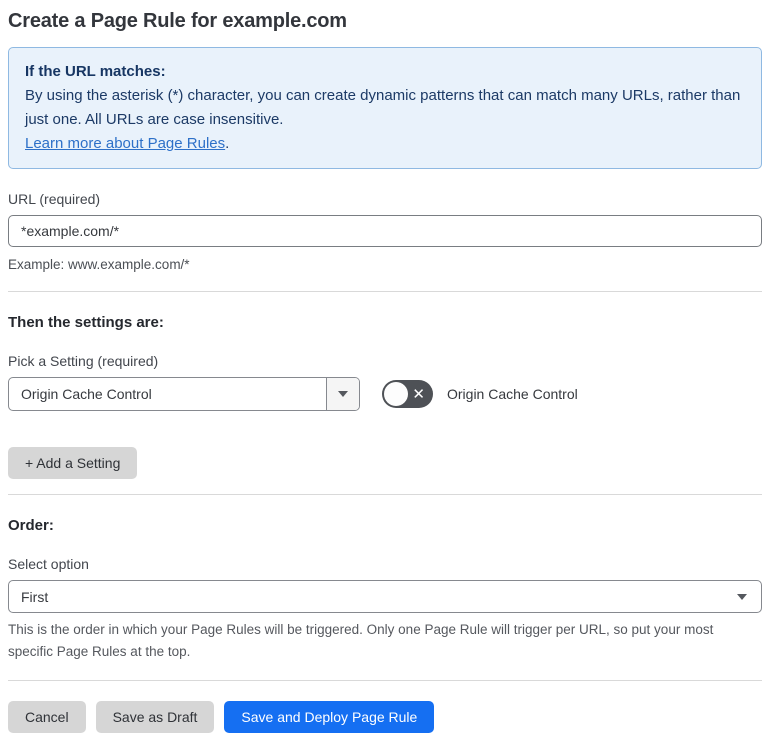 The height and width of the screenshot is (733, 770). What do you see at coordinates (47, 717) in the screenshot?
I see `cancel-button: Cancel` at bounding box center [47, 717].